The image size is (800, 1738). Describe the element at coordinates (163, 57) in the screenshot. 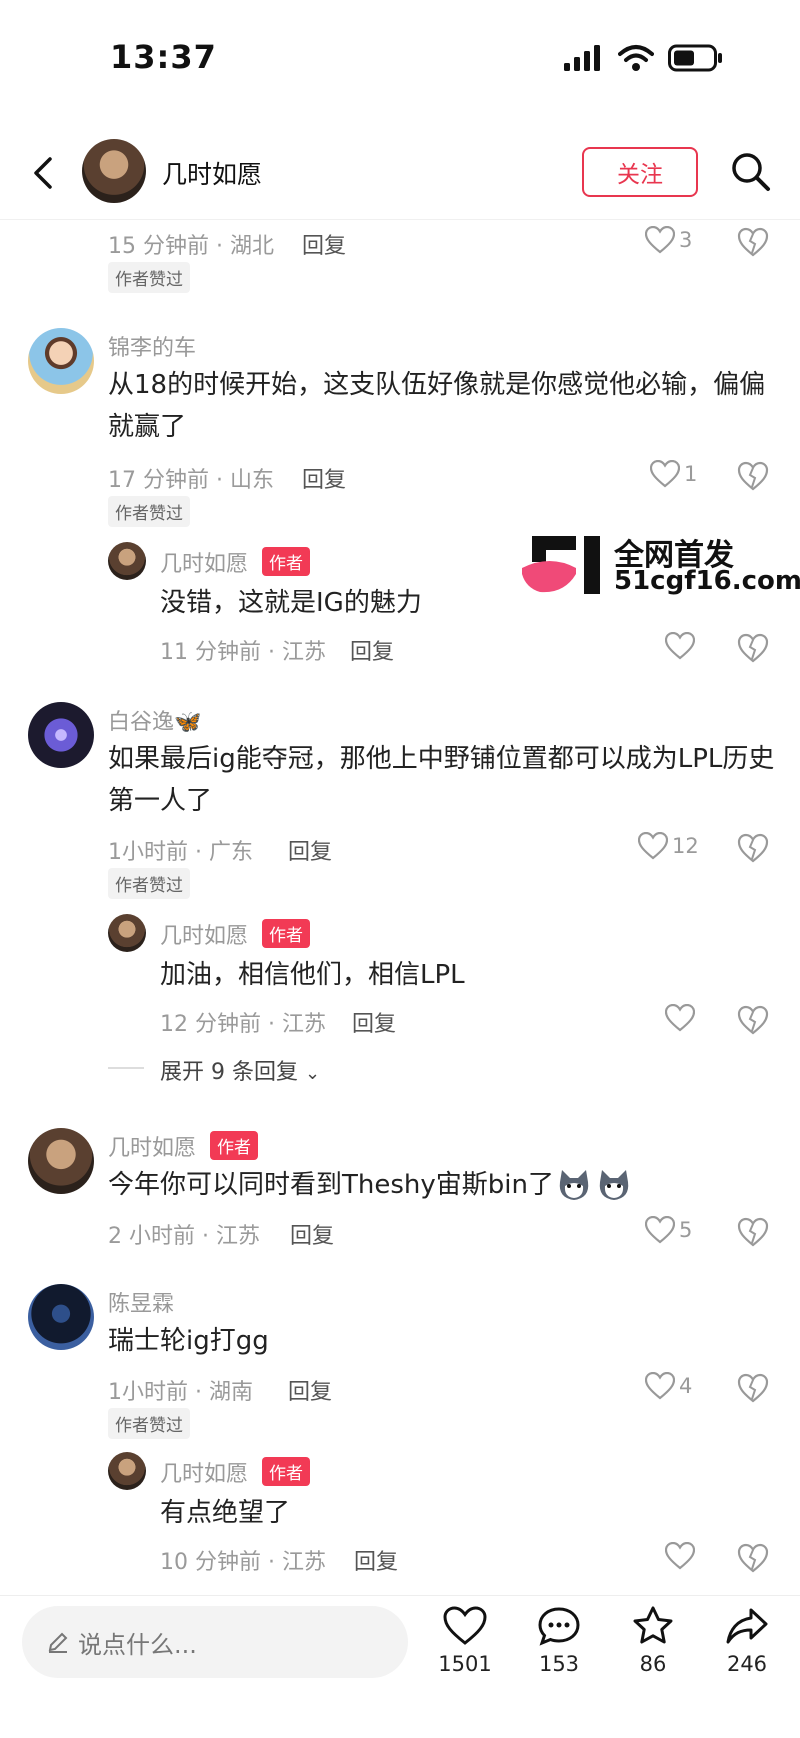

I see `status-time: 13:37` at that location.